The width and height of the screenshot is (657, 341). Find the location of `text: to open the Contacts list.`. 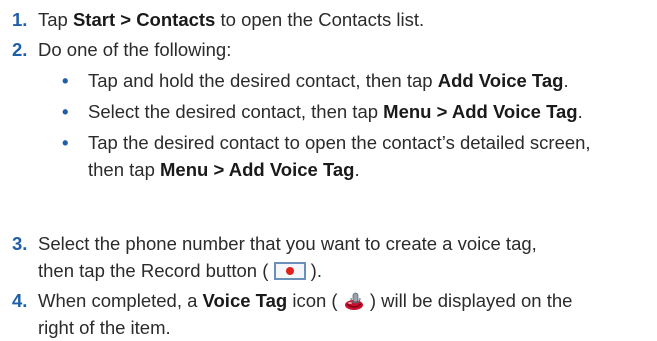

text: to open the Contacts list. is located at coordinates (320, 19).